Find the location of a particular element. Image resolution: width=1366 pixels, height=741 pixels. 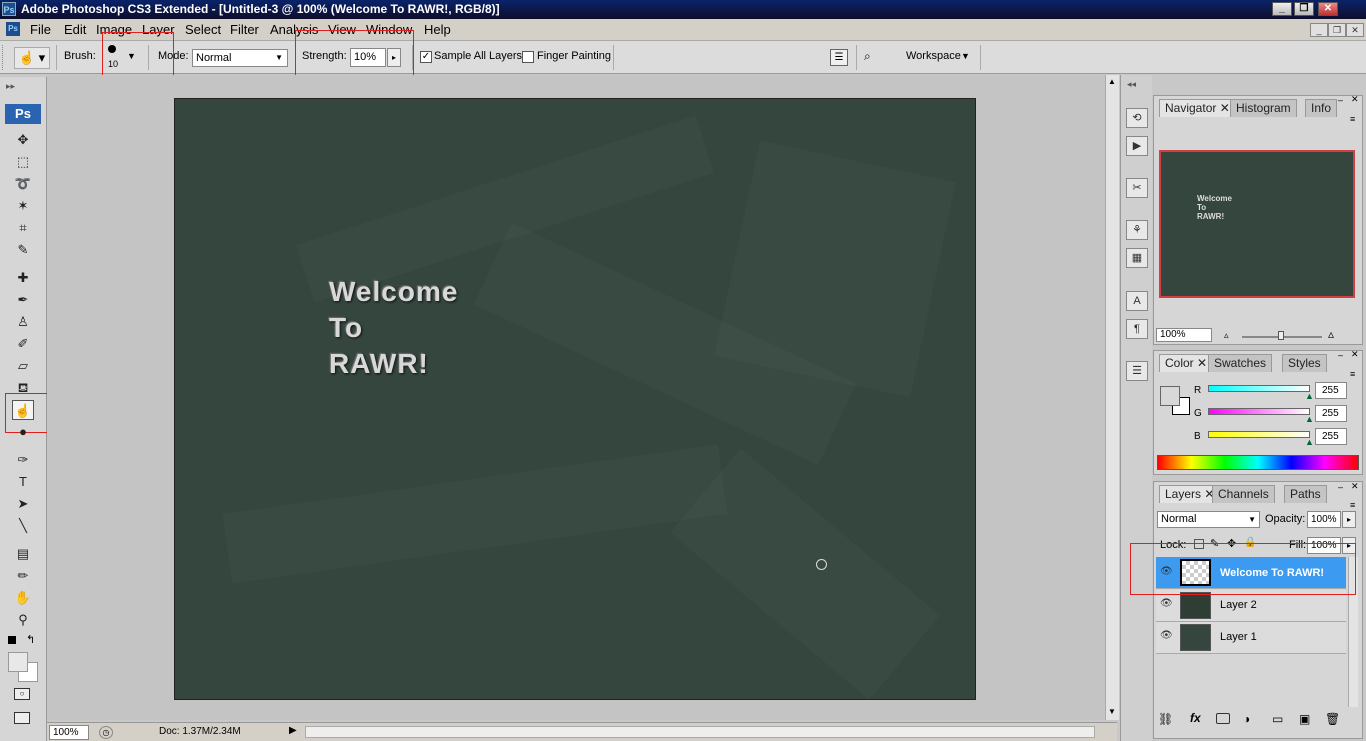

color-panel-menu-icon: ≡ is located at coordinates (1352, 374).